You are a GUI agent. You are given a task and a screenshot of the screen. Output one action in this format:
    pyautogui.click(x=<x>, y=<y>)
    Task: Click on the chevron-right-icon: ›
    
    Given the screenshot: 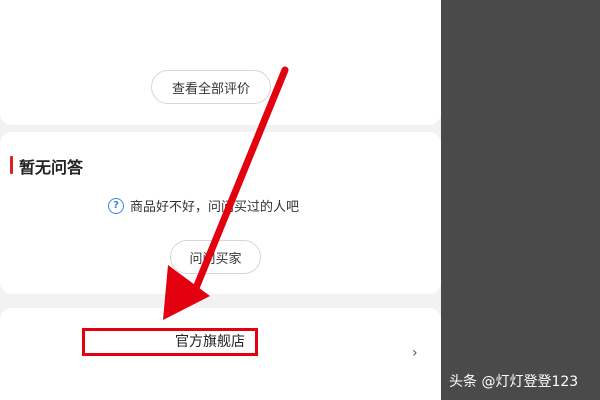 What is the action you would take?
    pyautogui.click(x=415, y=353)
    